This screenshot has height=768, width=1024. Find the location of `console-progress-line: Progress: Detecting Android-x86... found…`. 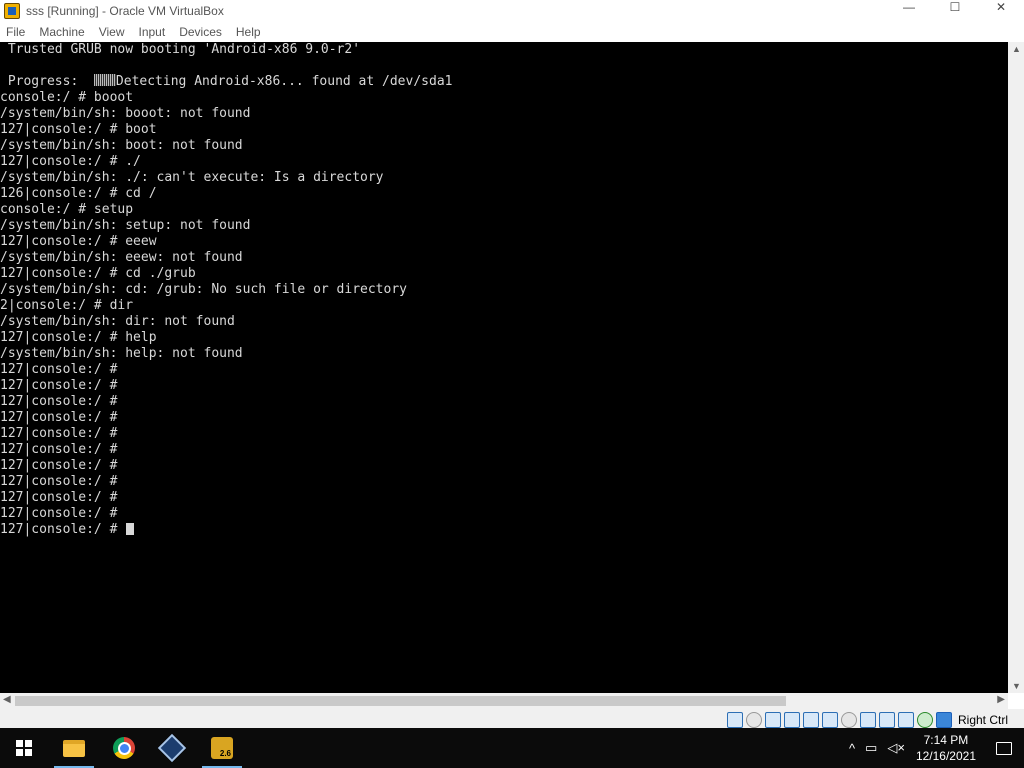

console-progress-line: Progress: Detecting Android-x86... found… is located at coordinates (504, 82).